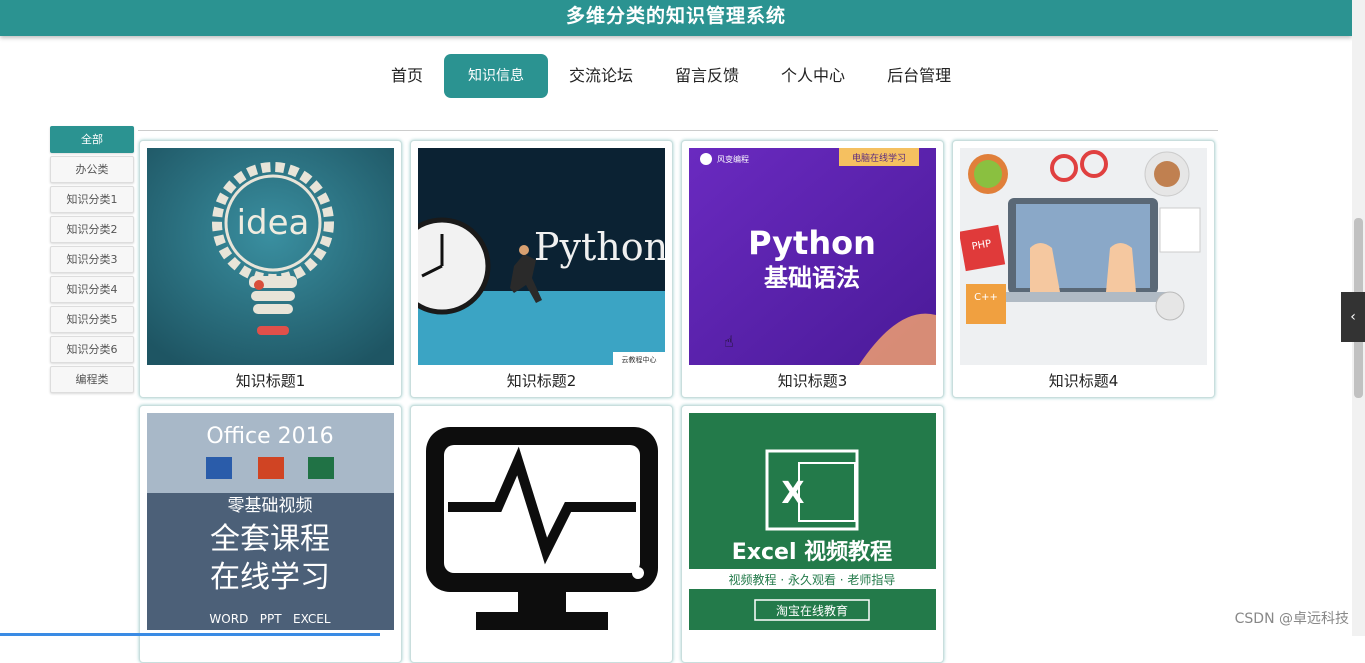 This screenshot has width=1365, height=663. I want to click on card-thumb-badge: 云教程中心, so click(639, 359).